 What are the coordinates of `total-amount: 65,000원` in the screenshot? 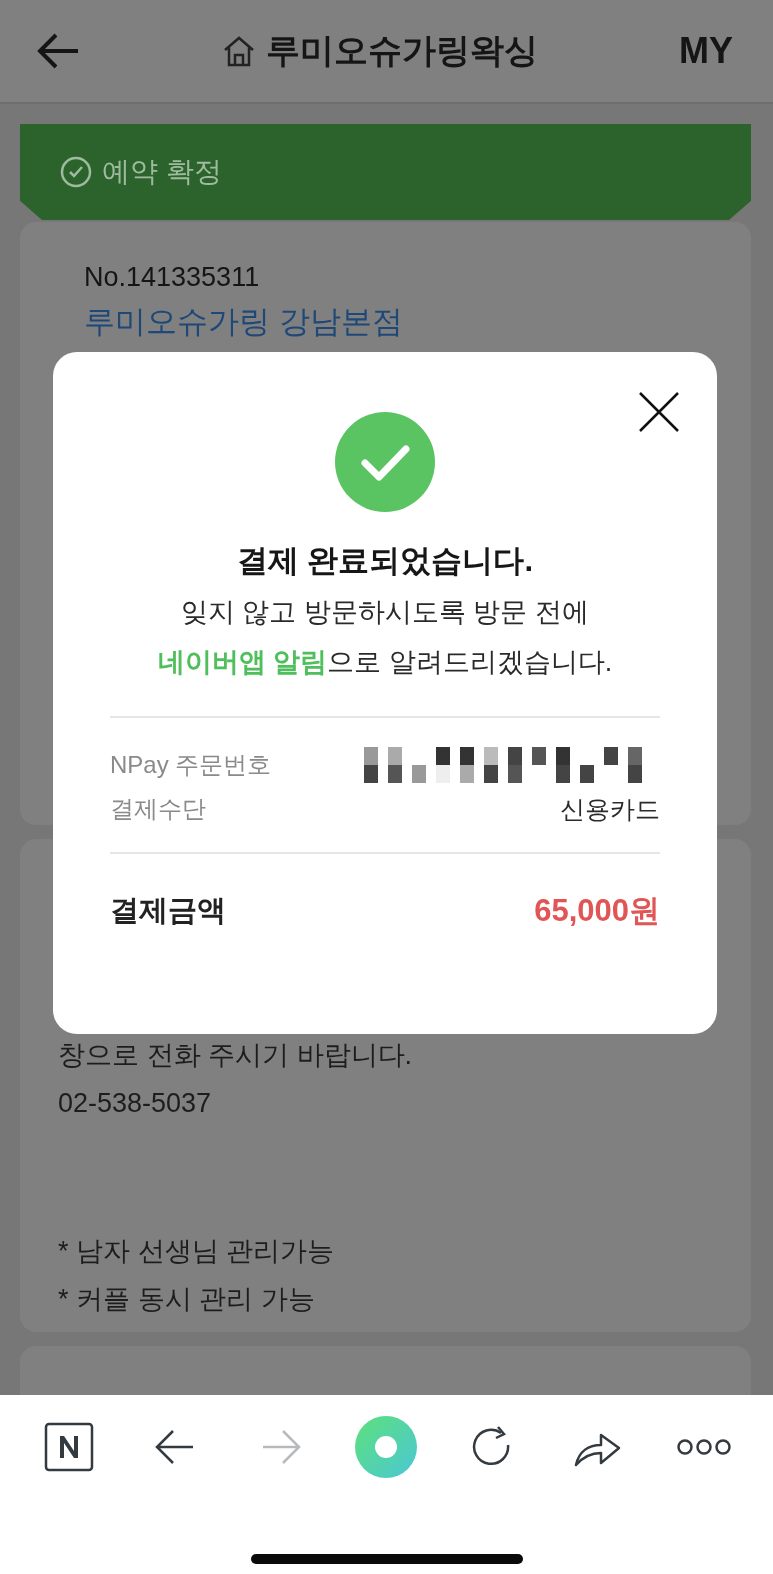 It's located at (597, 911).